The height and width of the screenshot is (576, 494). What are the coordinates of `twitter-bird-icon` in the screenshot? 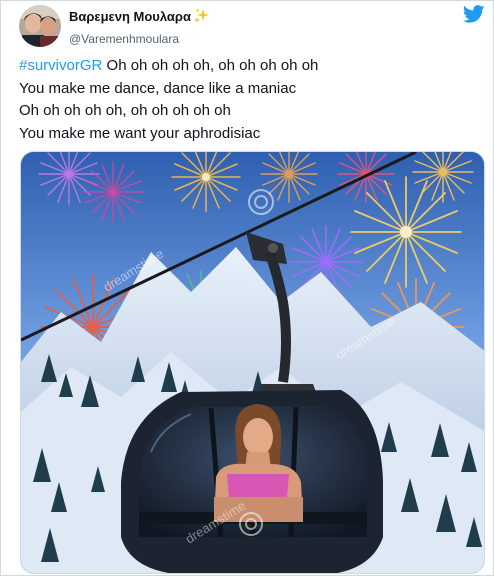 It's located at (473, 14).